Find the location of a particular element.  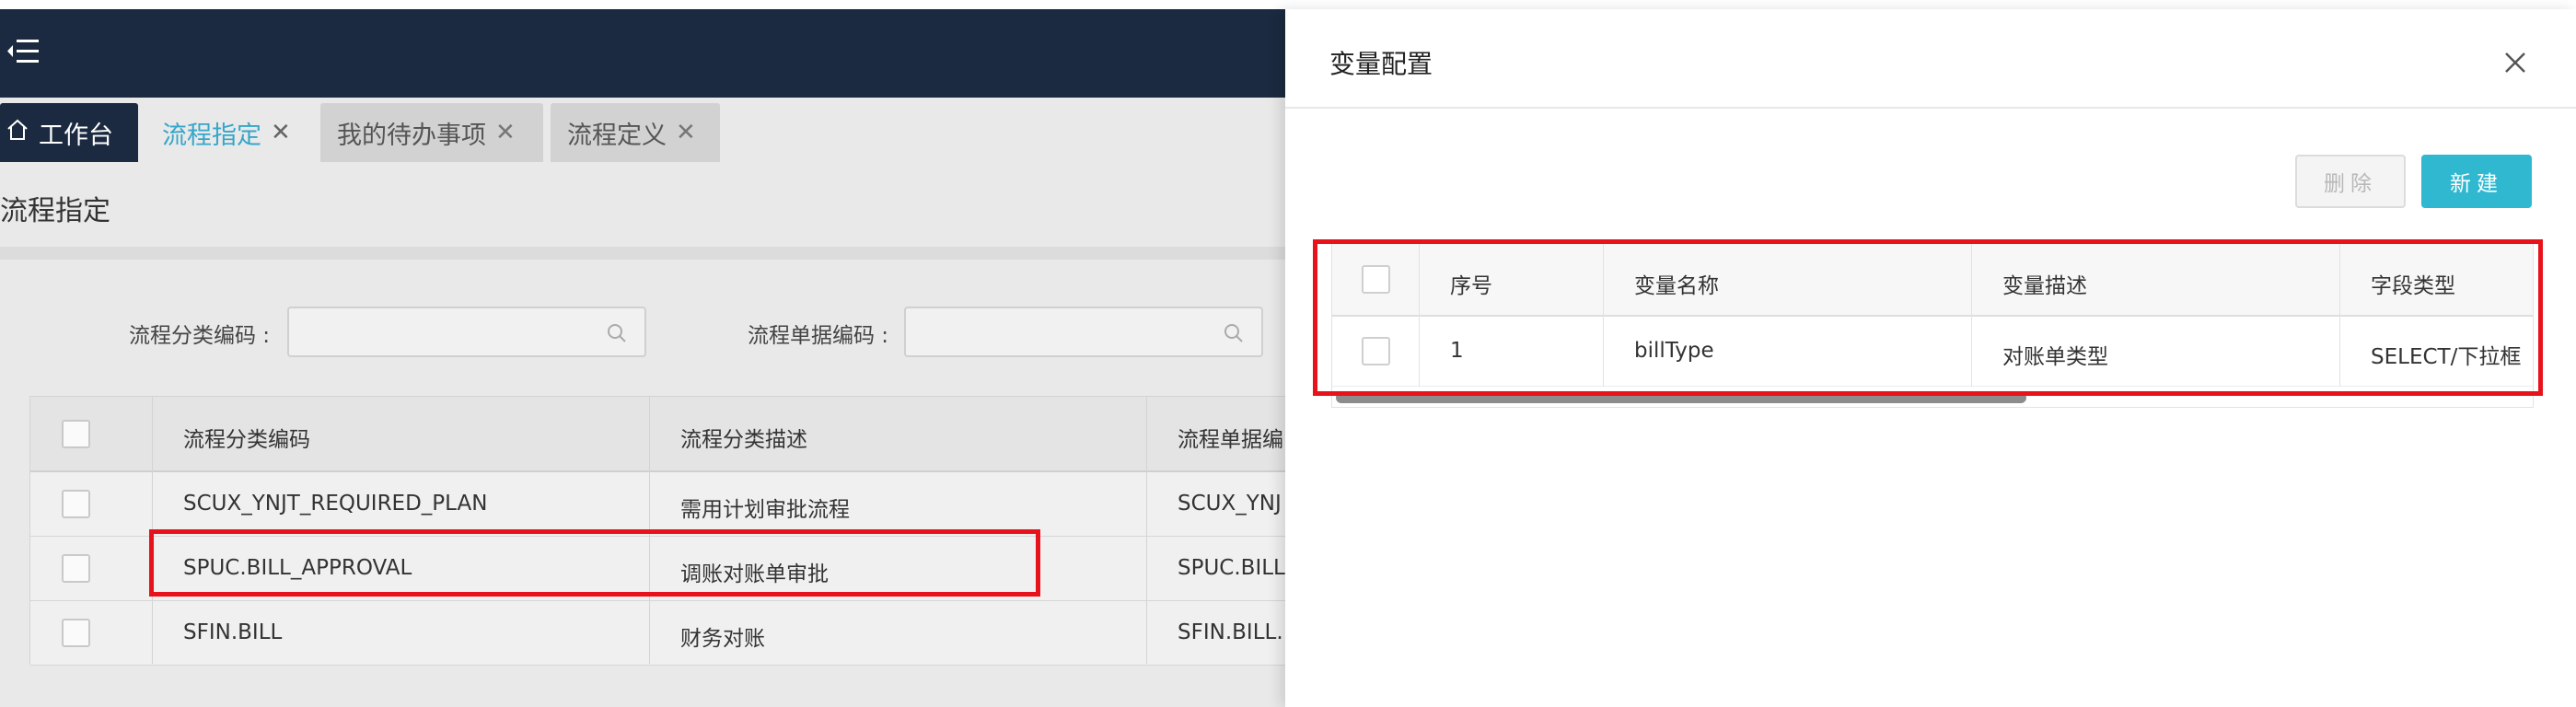

tab-process-definition: 流程定义 ✕ is located at coordinates (635, 132).